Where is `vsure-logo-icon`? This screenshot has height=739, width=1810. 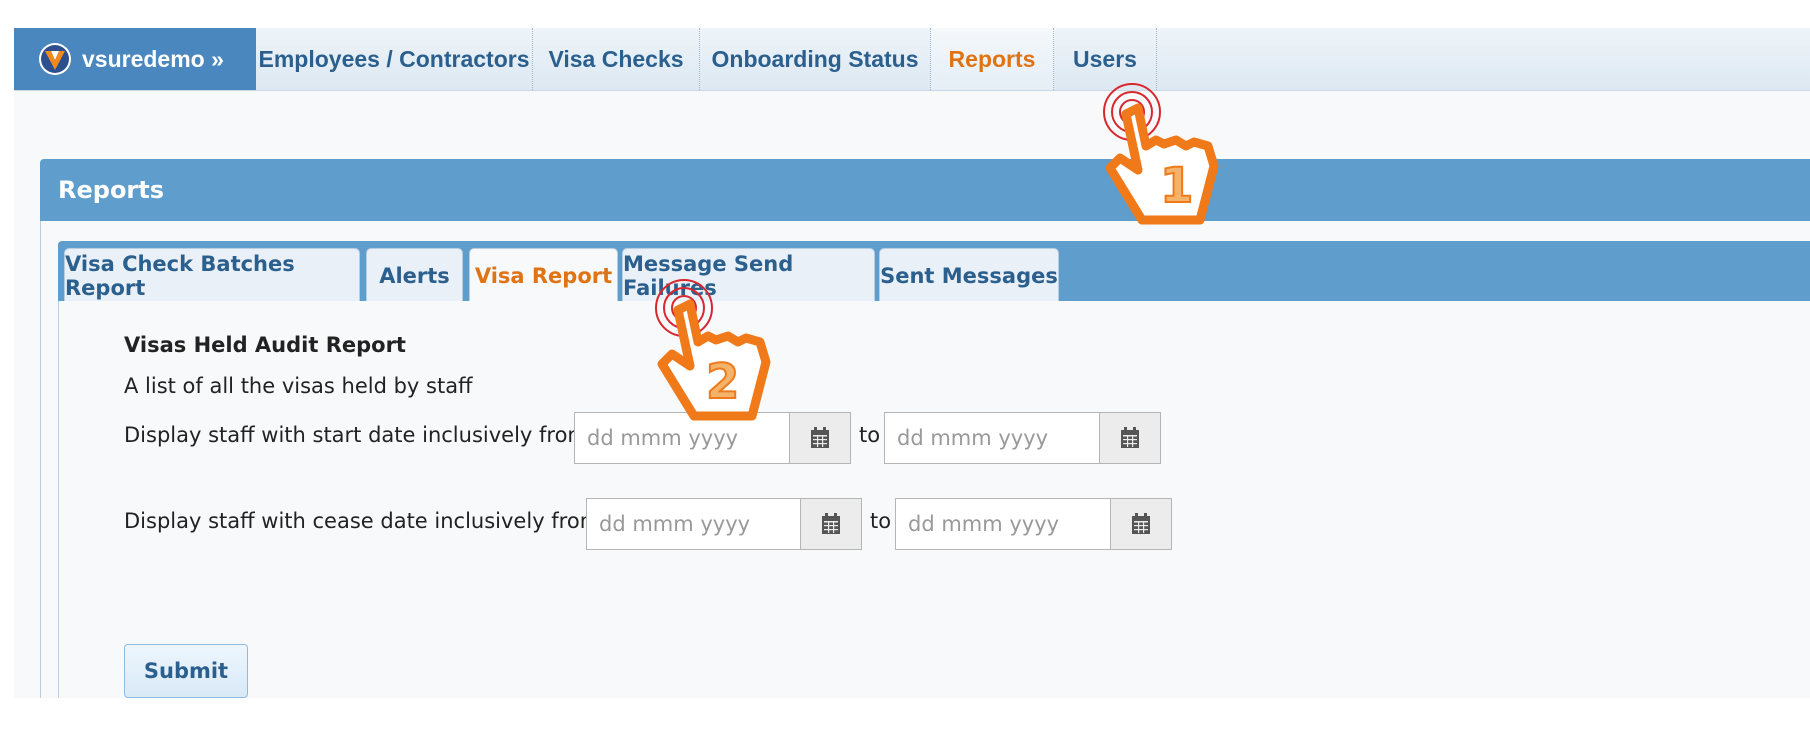 vsure-logo-icon is located at coordinates (55, 59).